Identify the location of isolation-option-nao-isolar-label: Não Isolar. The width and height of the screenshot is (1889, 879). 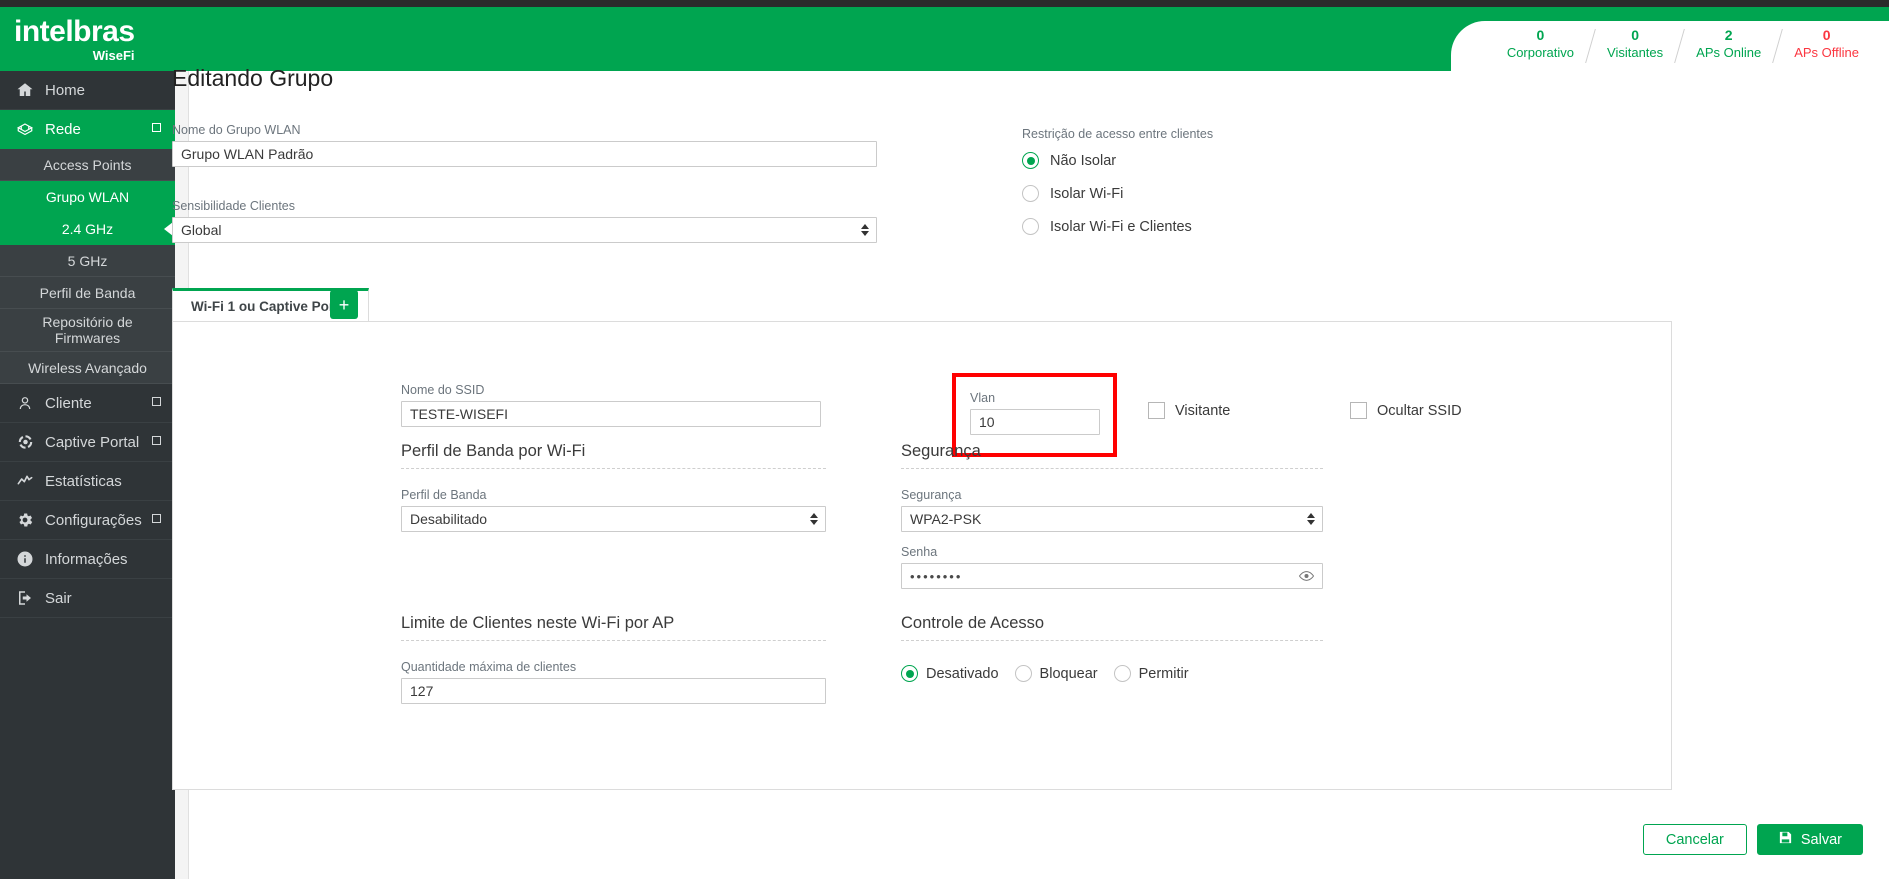
(1083, 160).